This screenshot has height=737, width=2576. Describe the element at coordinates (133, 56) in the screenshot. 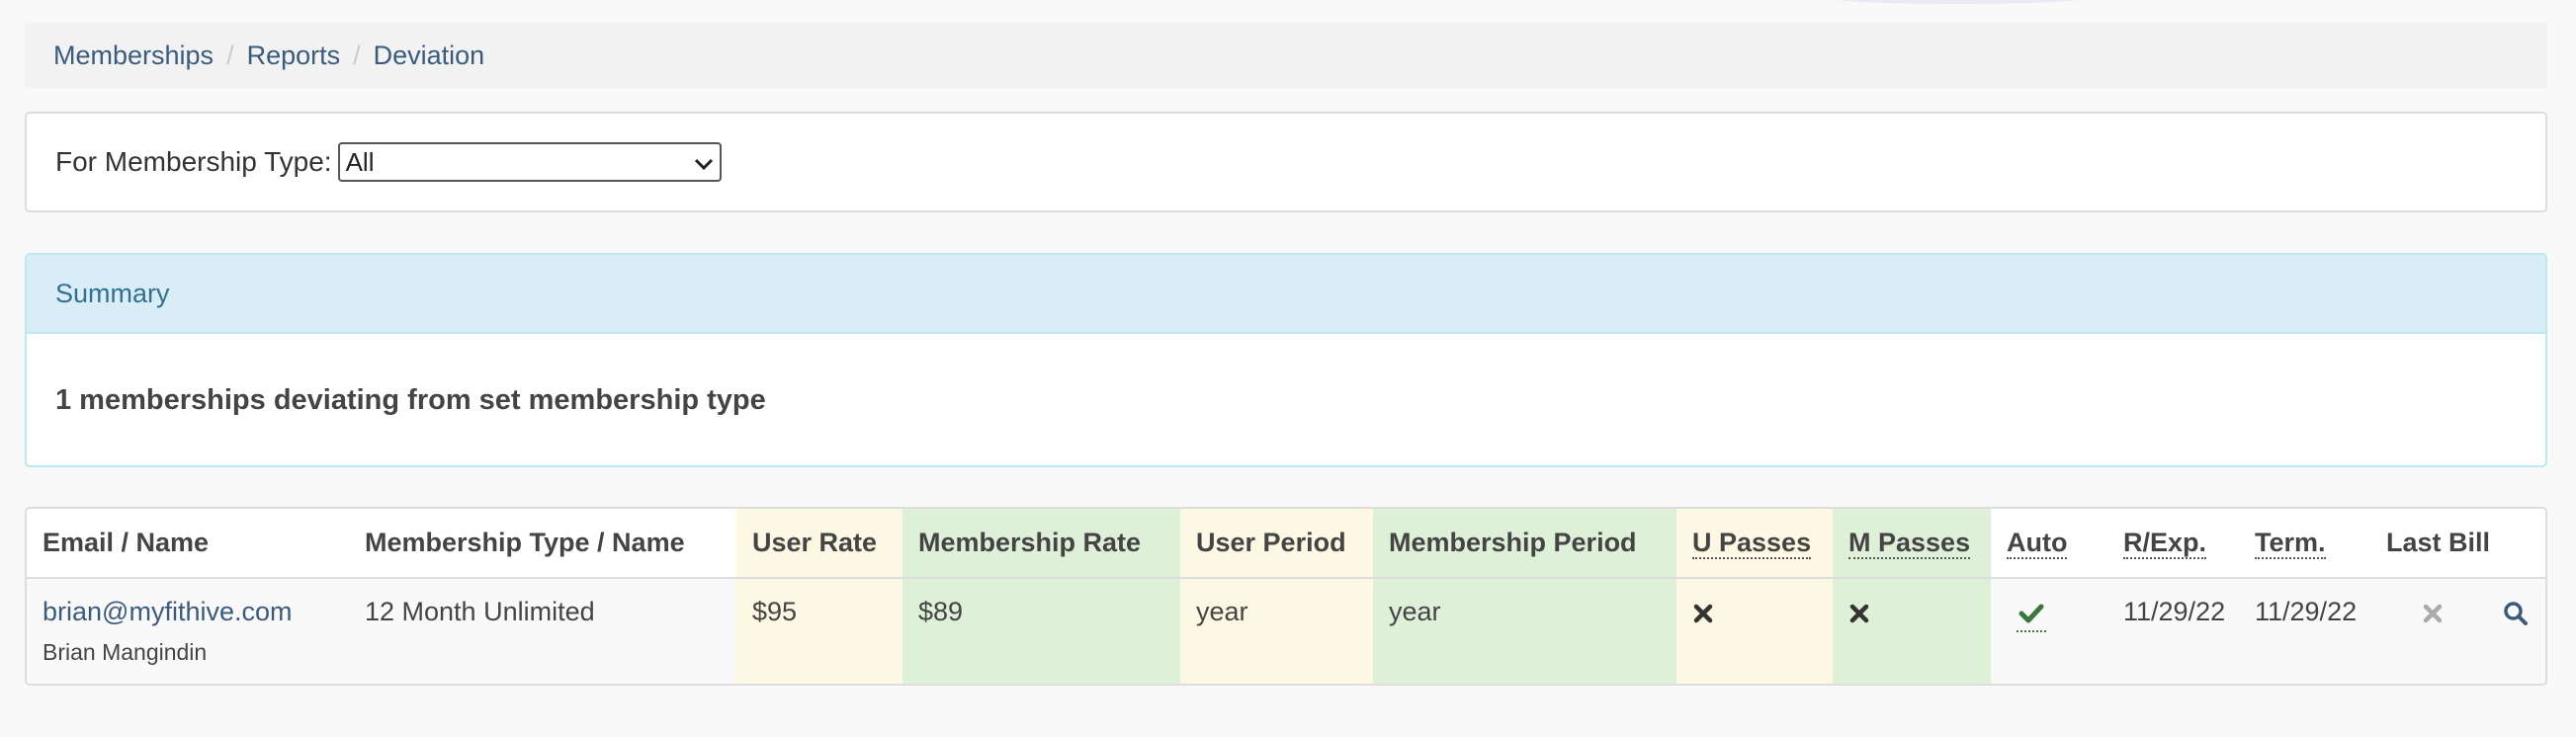

I see `breadcrumb-memberships: Memberships` at that location.